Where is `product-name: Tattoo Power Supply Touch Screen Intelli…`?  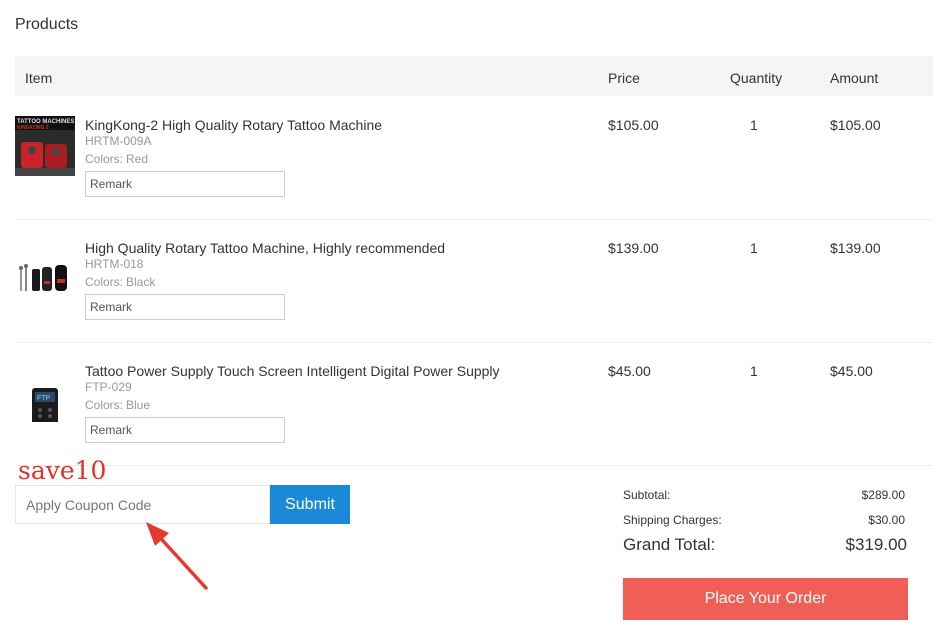 product-name: Tattoo Power Supply Touch Screen Intelli… is located at coordinates (292, 371).